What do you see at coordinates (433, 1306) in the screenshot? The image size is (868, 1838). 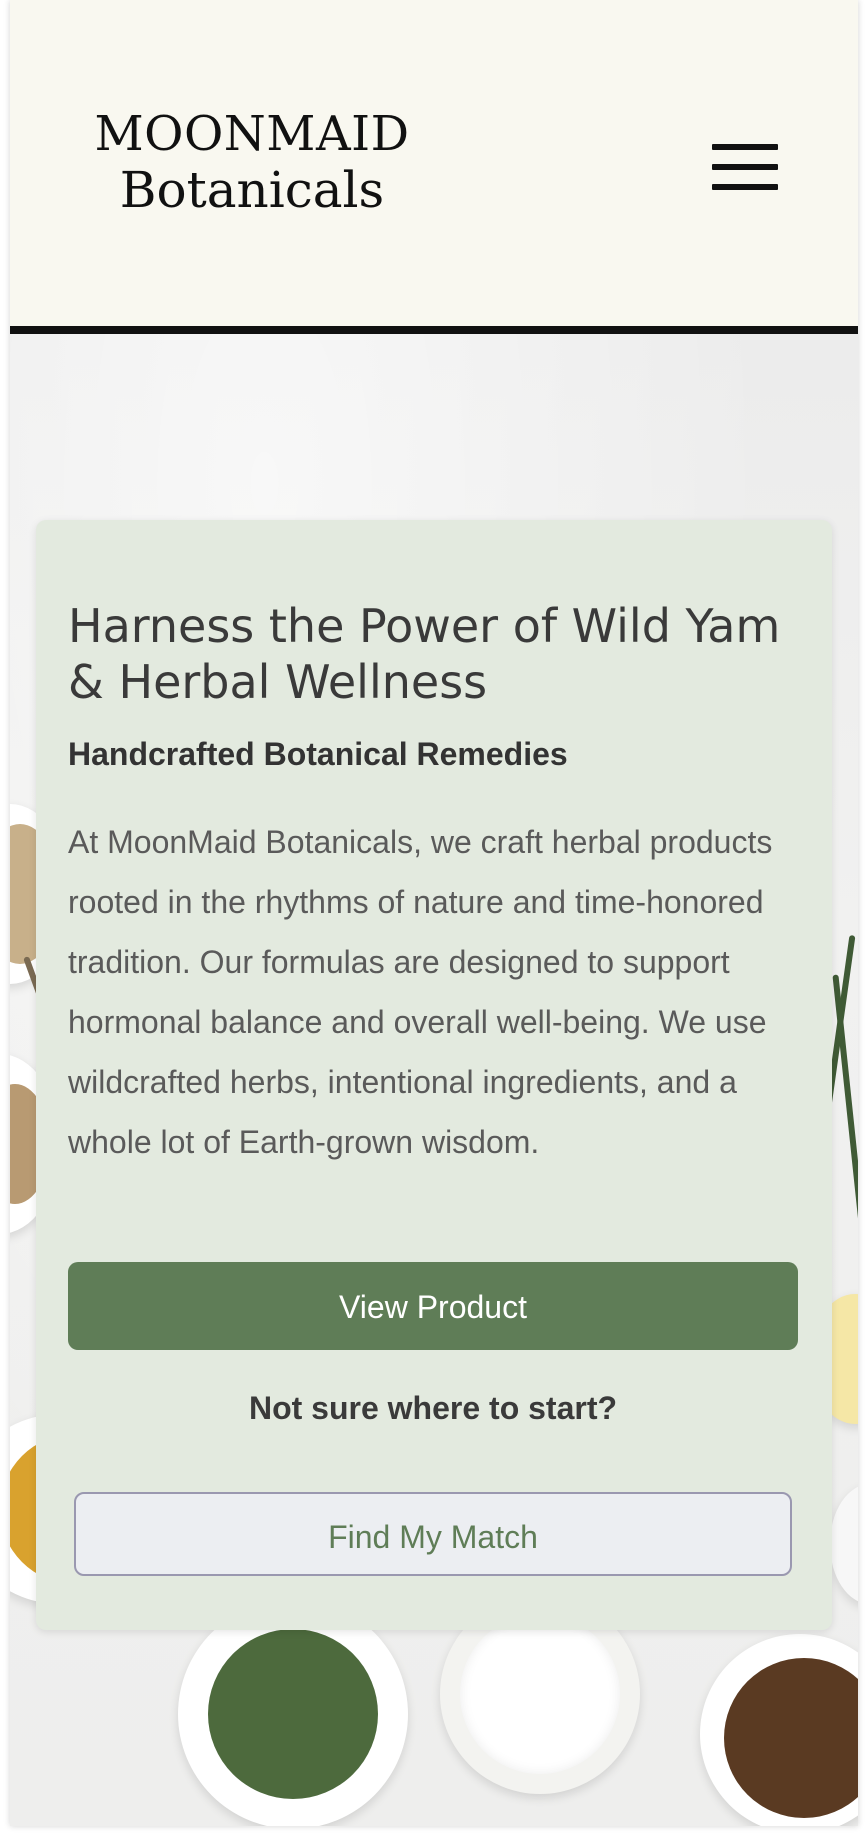 I see `view-product-button: View Product` at bounding box center [433, 1306].